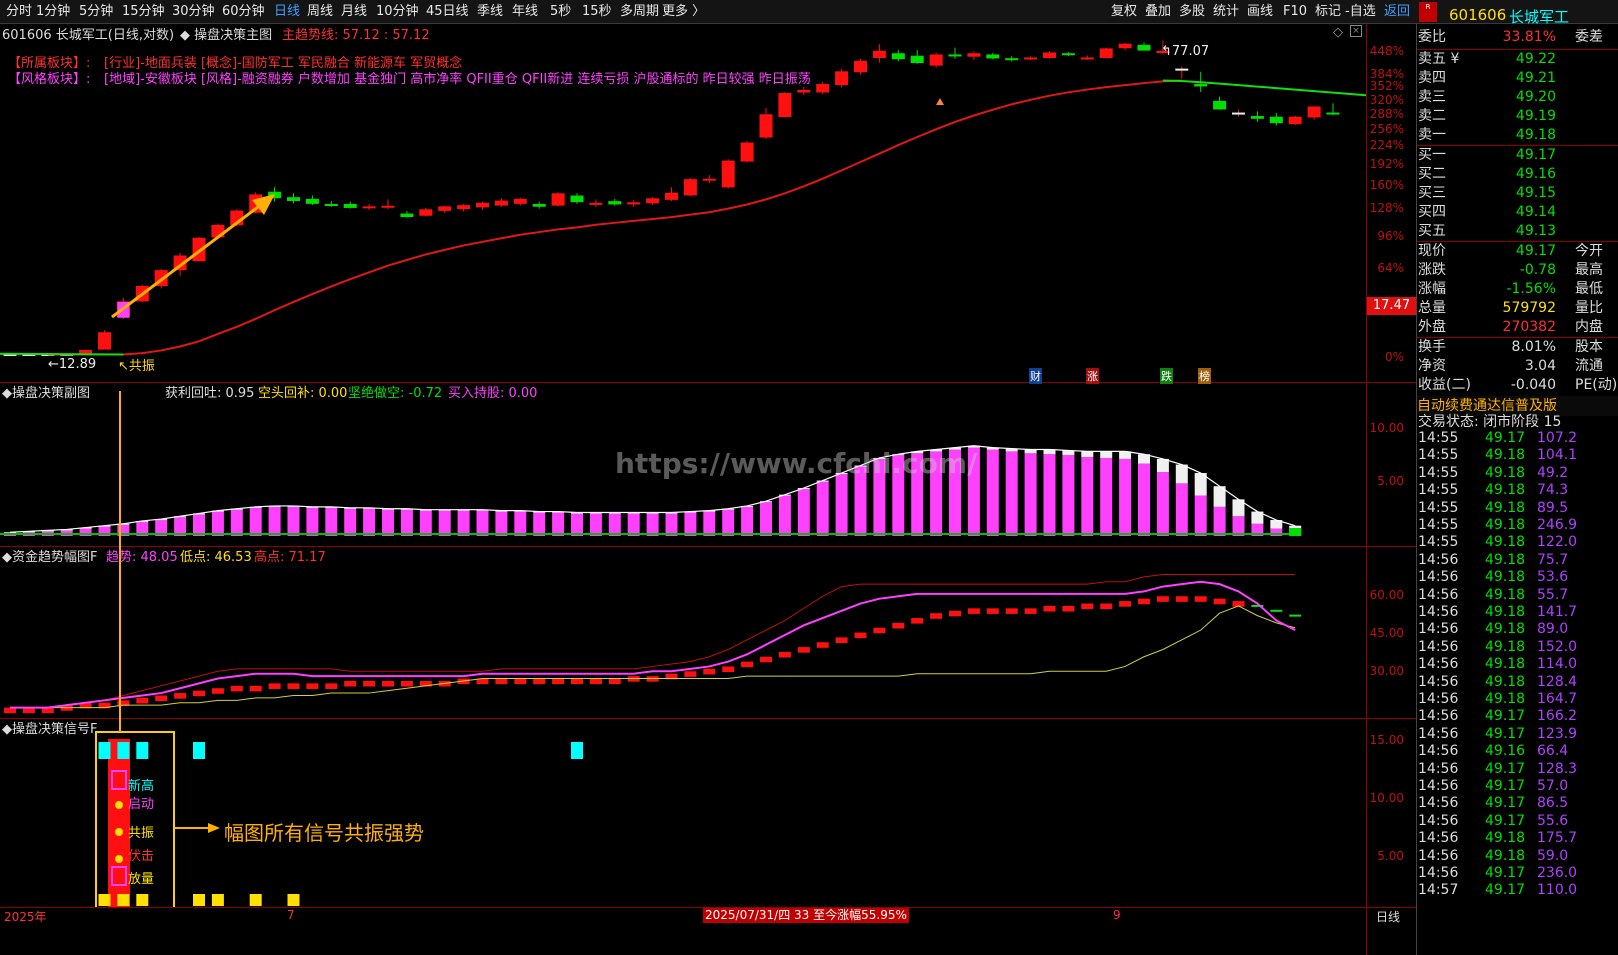 This screenshot has height=955, width=1618. What do you see at coordinates (96, 12) in the screenshot?
I see `period-5min: 5分钟` at bounding box center [96, 12].